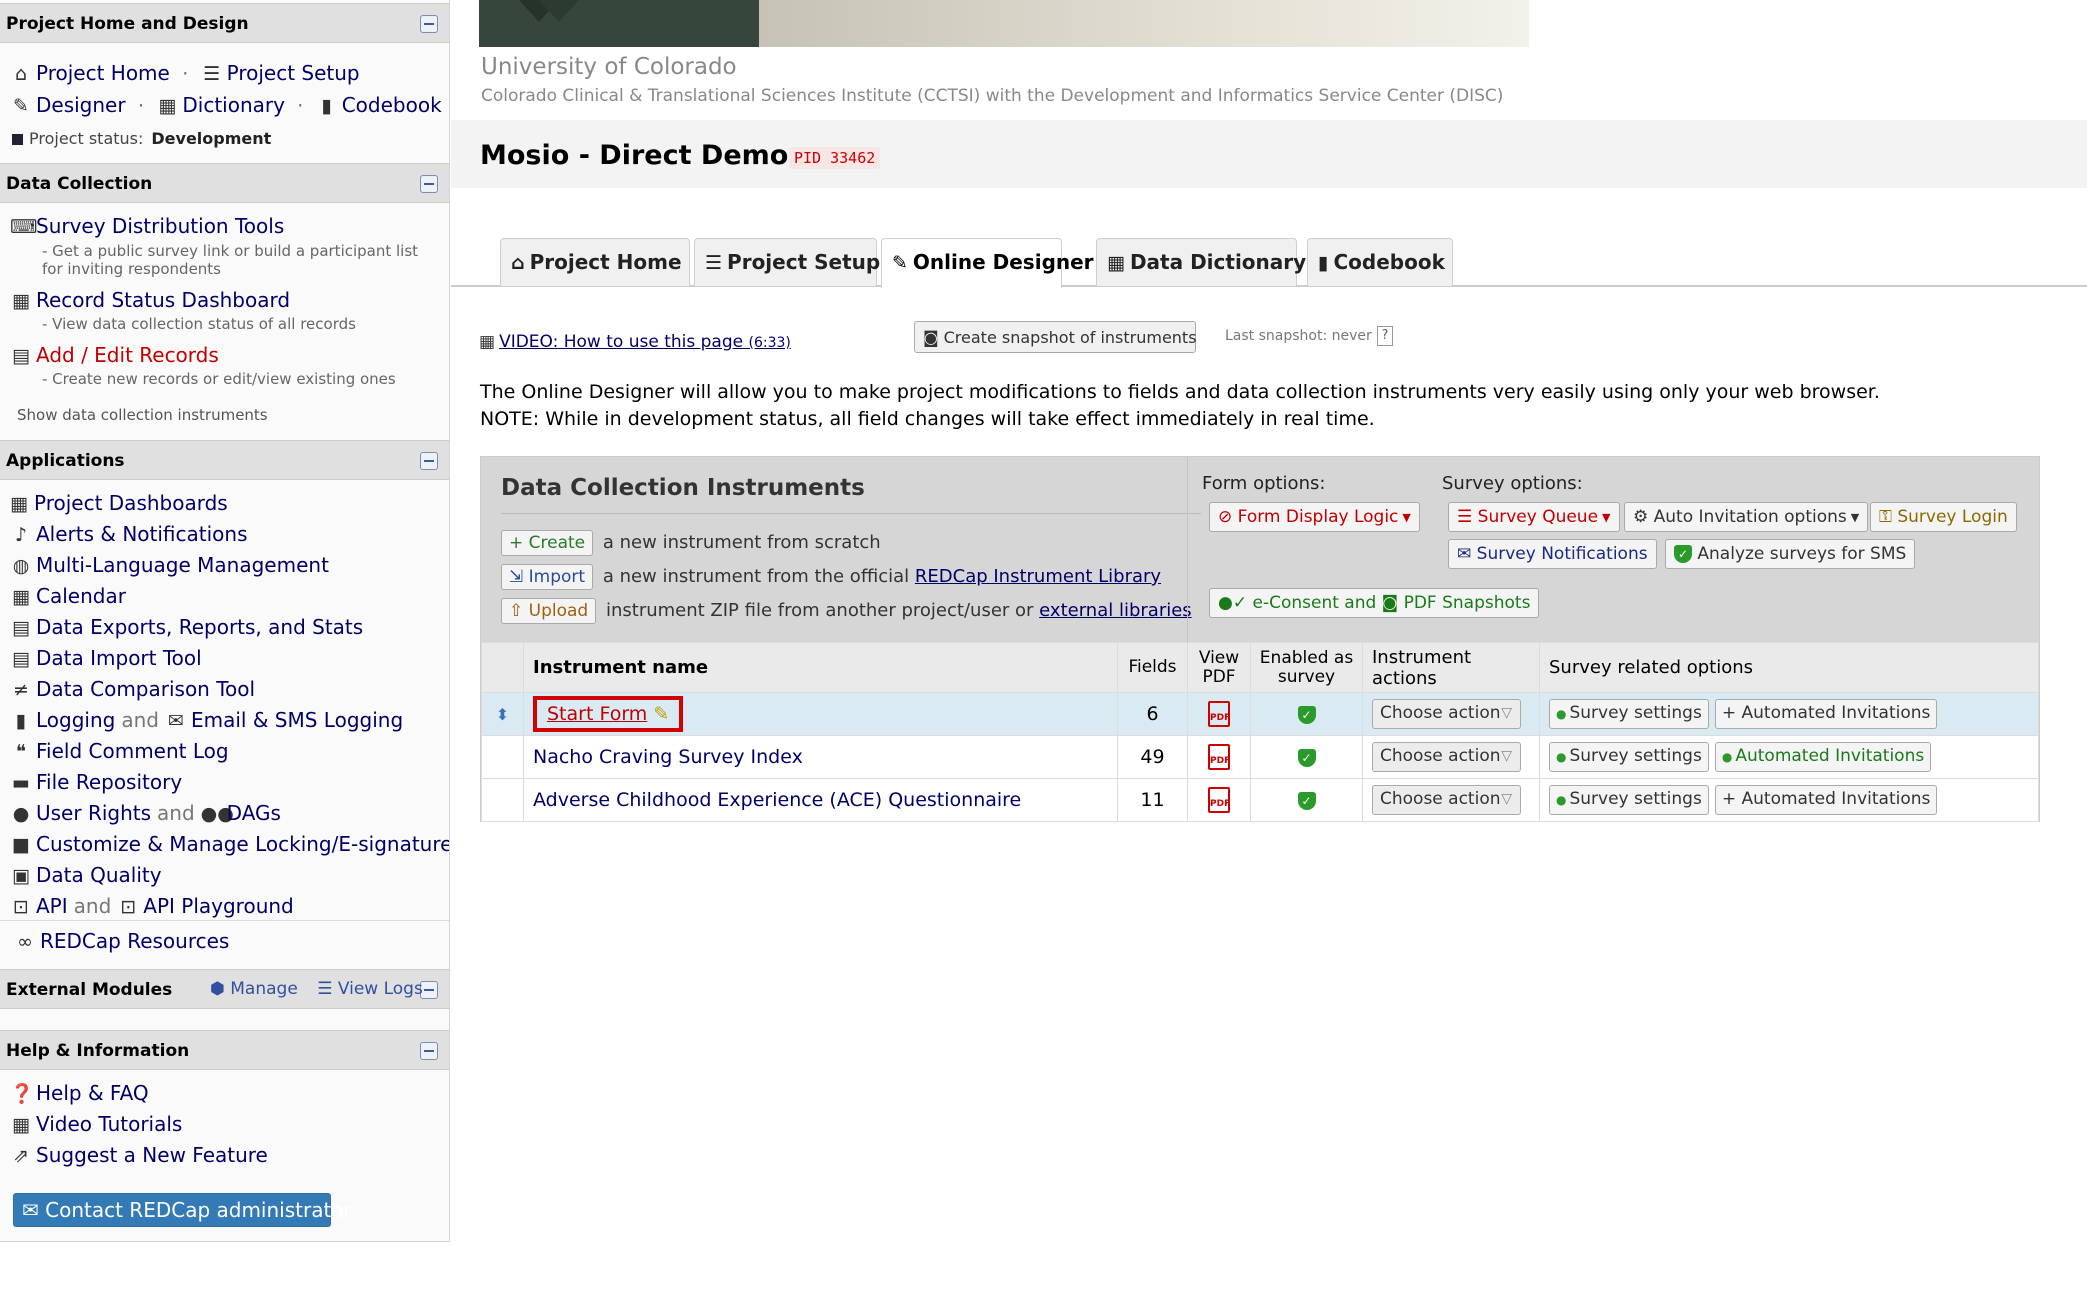  Describe the element at coordinates (1374, 603) in the screenshot. I see `econsent-pdf-snapshots-button: ●✓ e-Consent and ◙ PDF Snapshots` at that location.